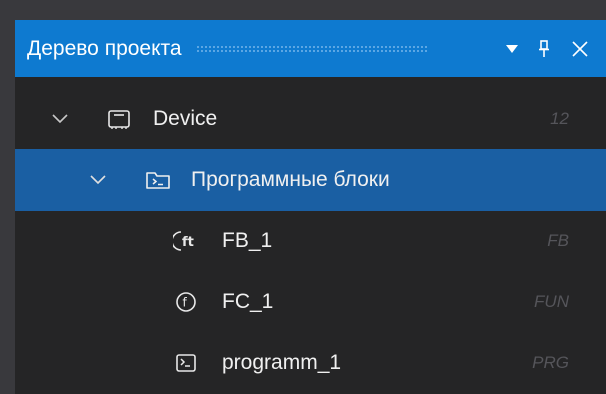 The width and height of the screenshot is (606, 394). What do you see at coordinates (158, 180) in the screenshot?
I see `folder-terminal-icon` at bounding box center [158, 180].